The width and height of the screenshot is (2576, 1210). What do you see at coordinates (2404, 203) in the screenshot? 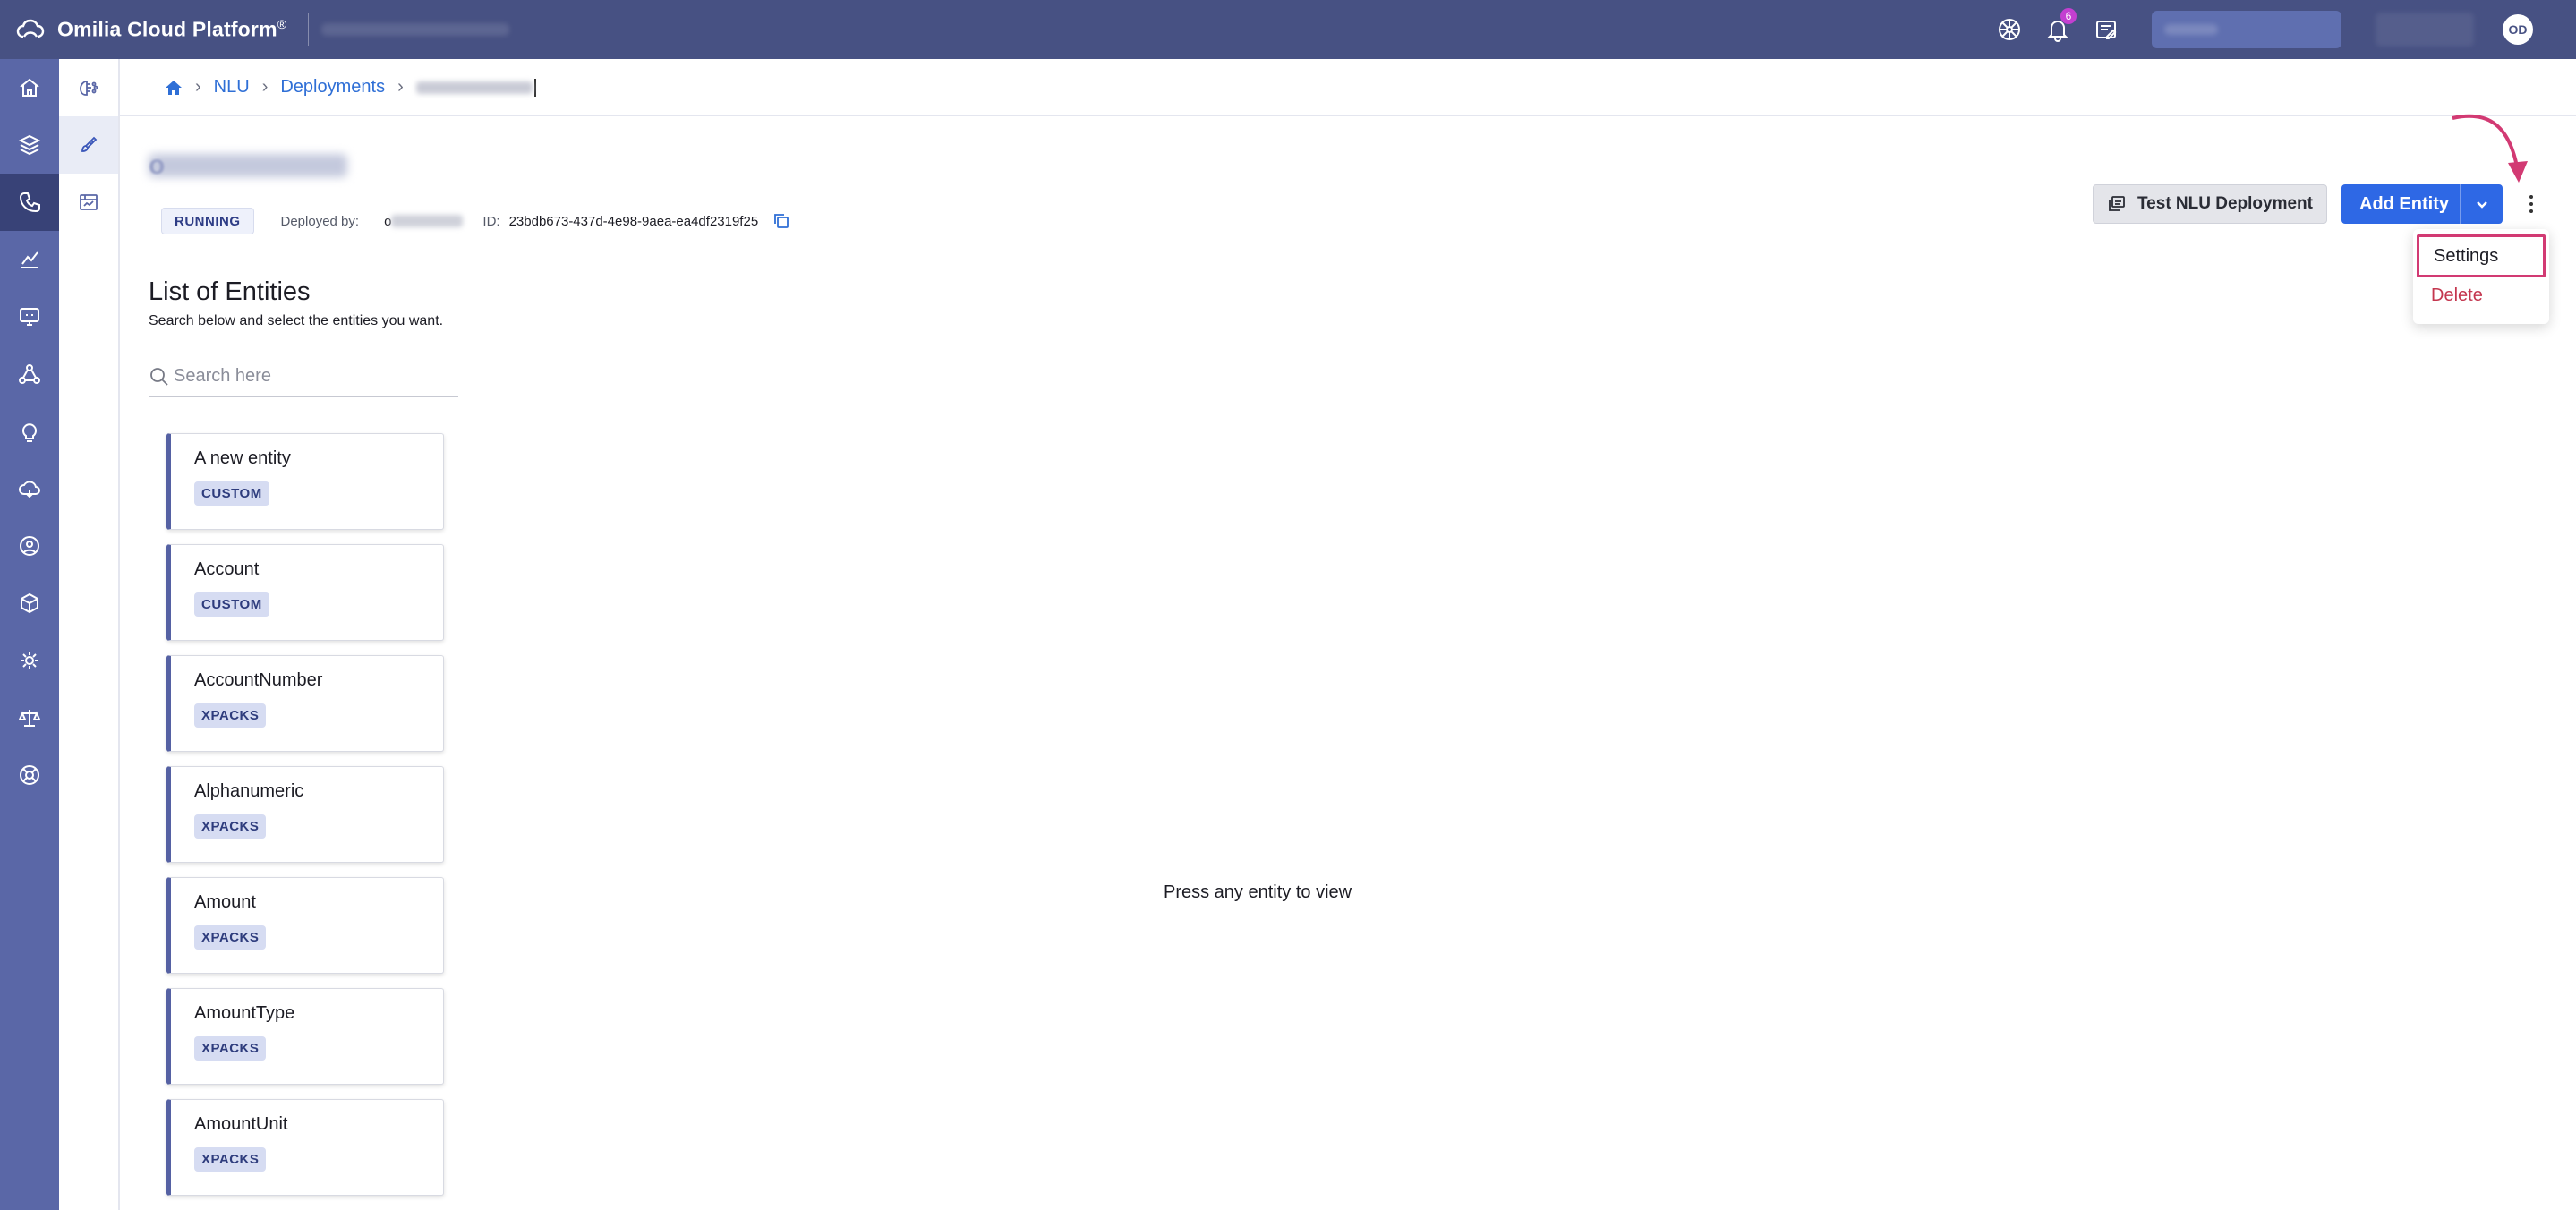
I see `add-entity-label: Add Entity` at bounding box center [2404, 203].